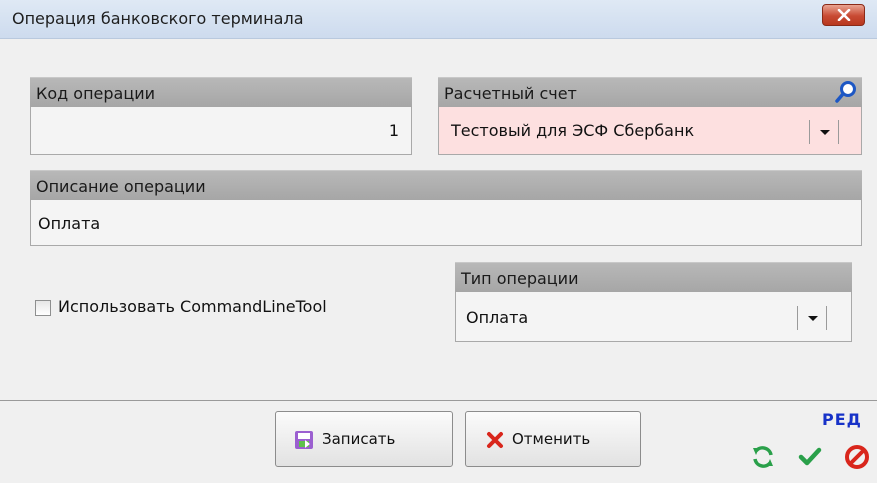  What do you see at coordinates (192, 306) in the screenshot?
I see `command-line-tool-label: Использовать CommandLineTool` at bounding box center [192, 306].